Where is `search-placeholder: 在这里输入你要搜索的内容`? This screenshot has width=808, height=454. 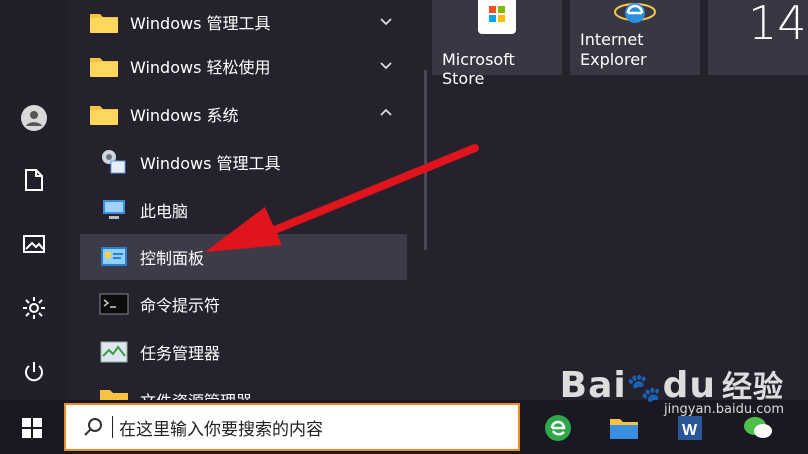
search-placeholder: 在这里输入你要搜索的内容 is located at coordinates (221, 429).